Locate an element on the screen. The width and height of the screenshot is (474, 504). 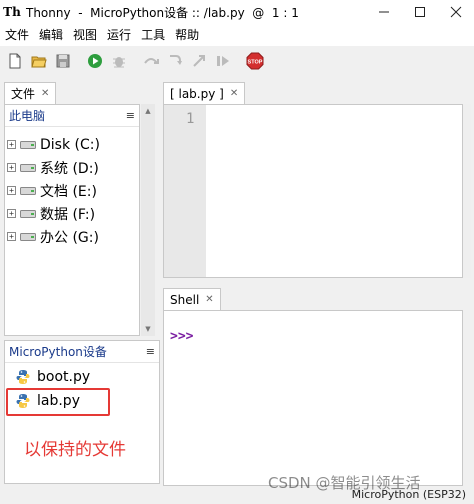
menu-bar: 文件 编辑 视图 运行 工具 帮助 is located at coordinates (237, 35).